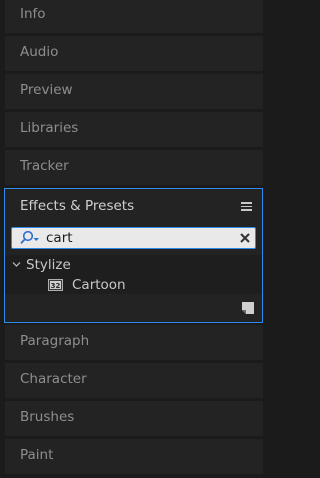 The height and width of the screenshot is (478, 320). What do you see at coordinates (133, 308) in the screenshot?
I see `effects-panel-footer` at bounding box center [133, 308].